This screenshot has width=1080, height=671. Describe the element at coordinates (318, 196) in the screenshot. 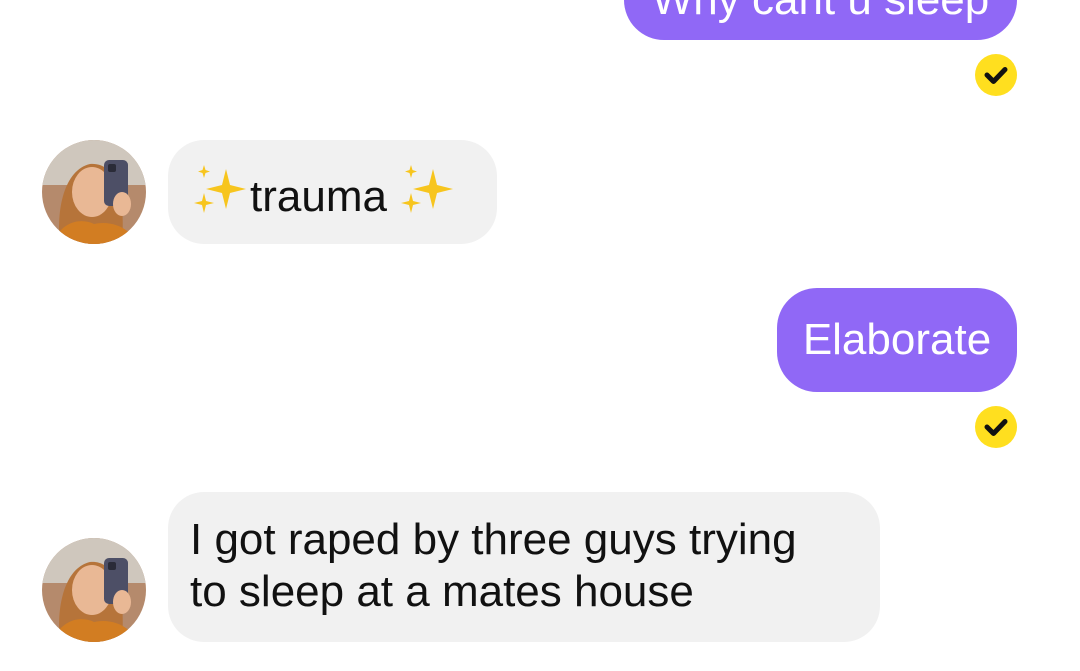

I see `message-text: trauma` at that location.